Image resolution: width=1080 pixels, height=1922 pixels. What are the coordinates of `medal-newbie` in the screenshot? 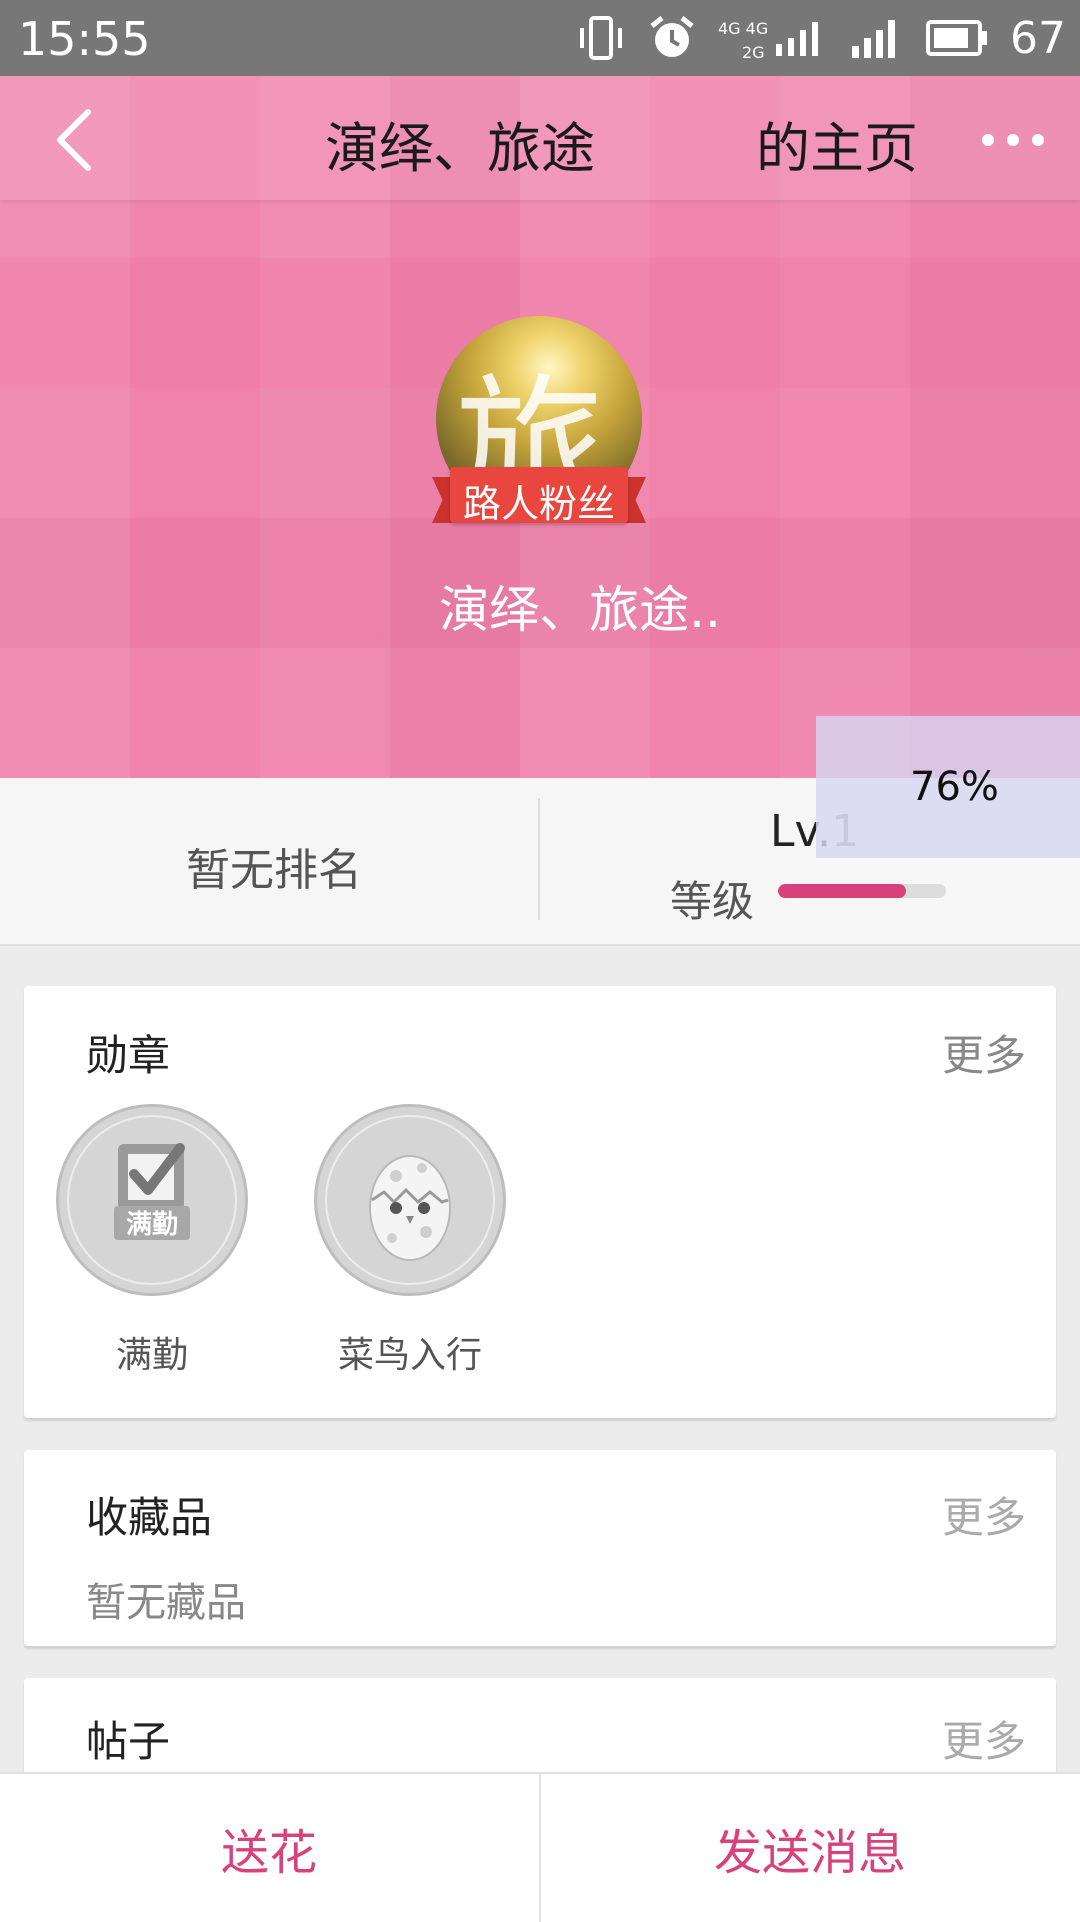 It's located at (410, 1200).